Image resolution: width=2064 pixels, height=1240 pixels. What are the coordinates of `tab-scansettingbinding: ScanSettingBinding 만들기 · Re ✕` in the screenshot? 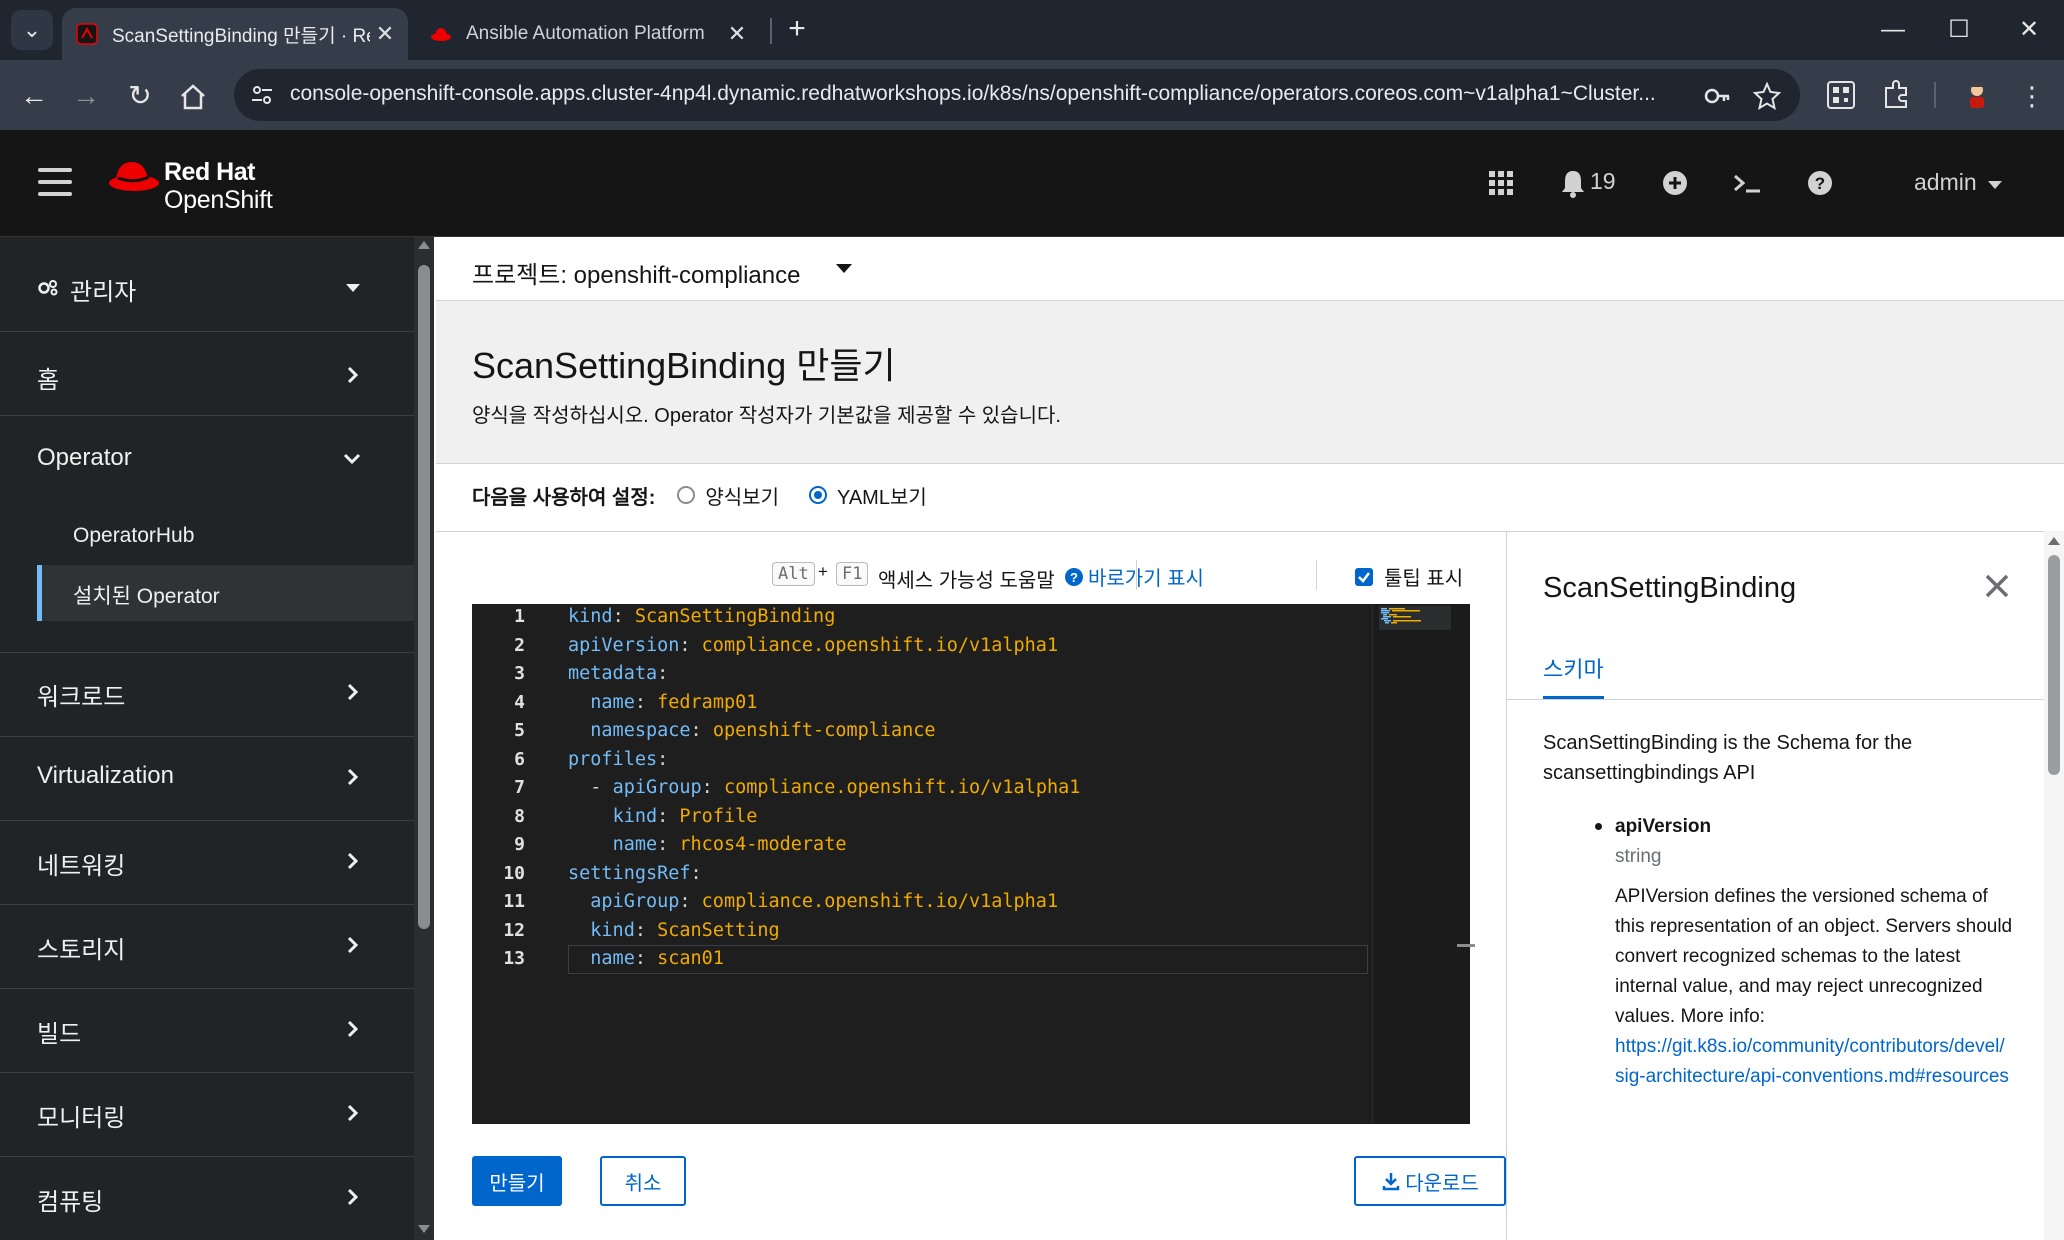 It's located at (235, 34).